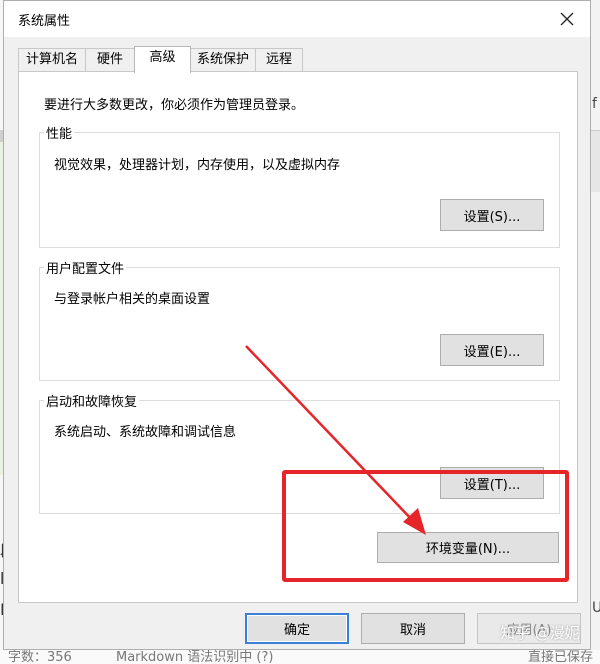 This screenshot has width=600, height=664. What do you see at coordinates (335, 440) in the screenshot?
I see `annotation-arrow-icon` at bounding box center [335, 440].